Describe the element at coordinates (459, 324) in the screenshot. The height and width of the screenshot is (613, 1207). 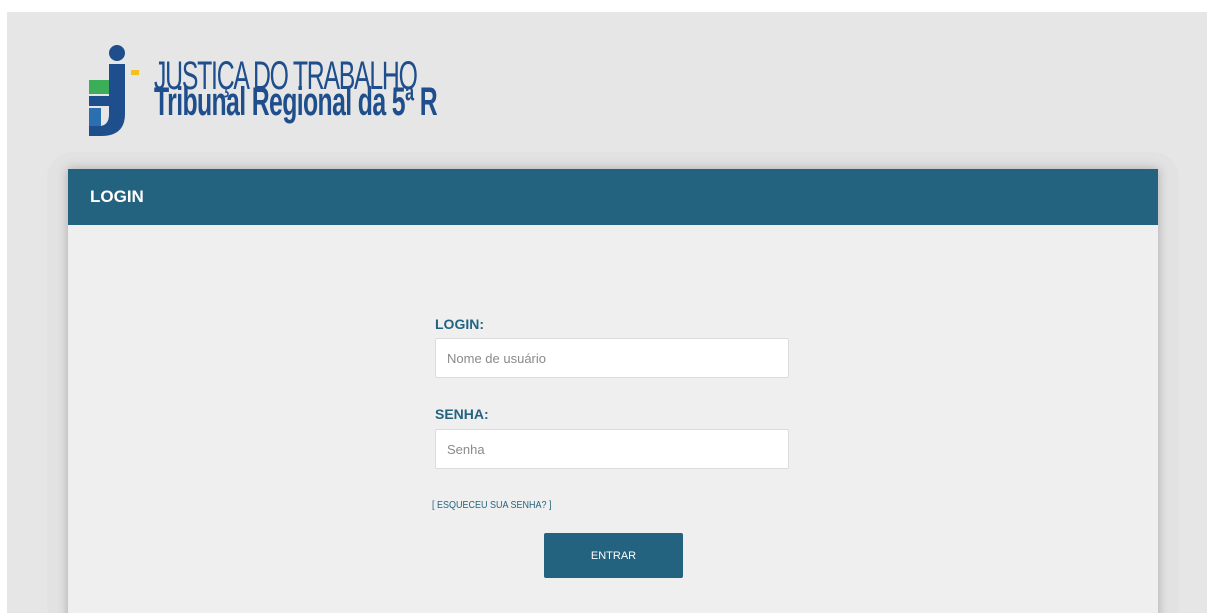
I see `login-field-label: LOGIN:` at that location.